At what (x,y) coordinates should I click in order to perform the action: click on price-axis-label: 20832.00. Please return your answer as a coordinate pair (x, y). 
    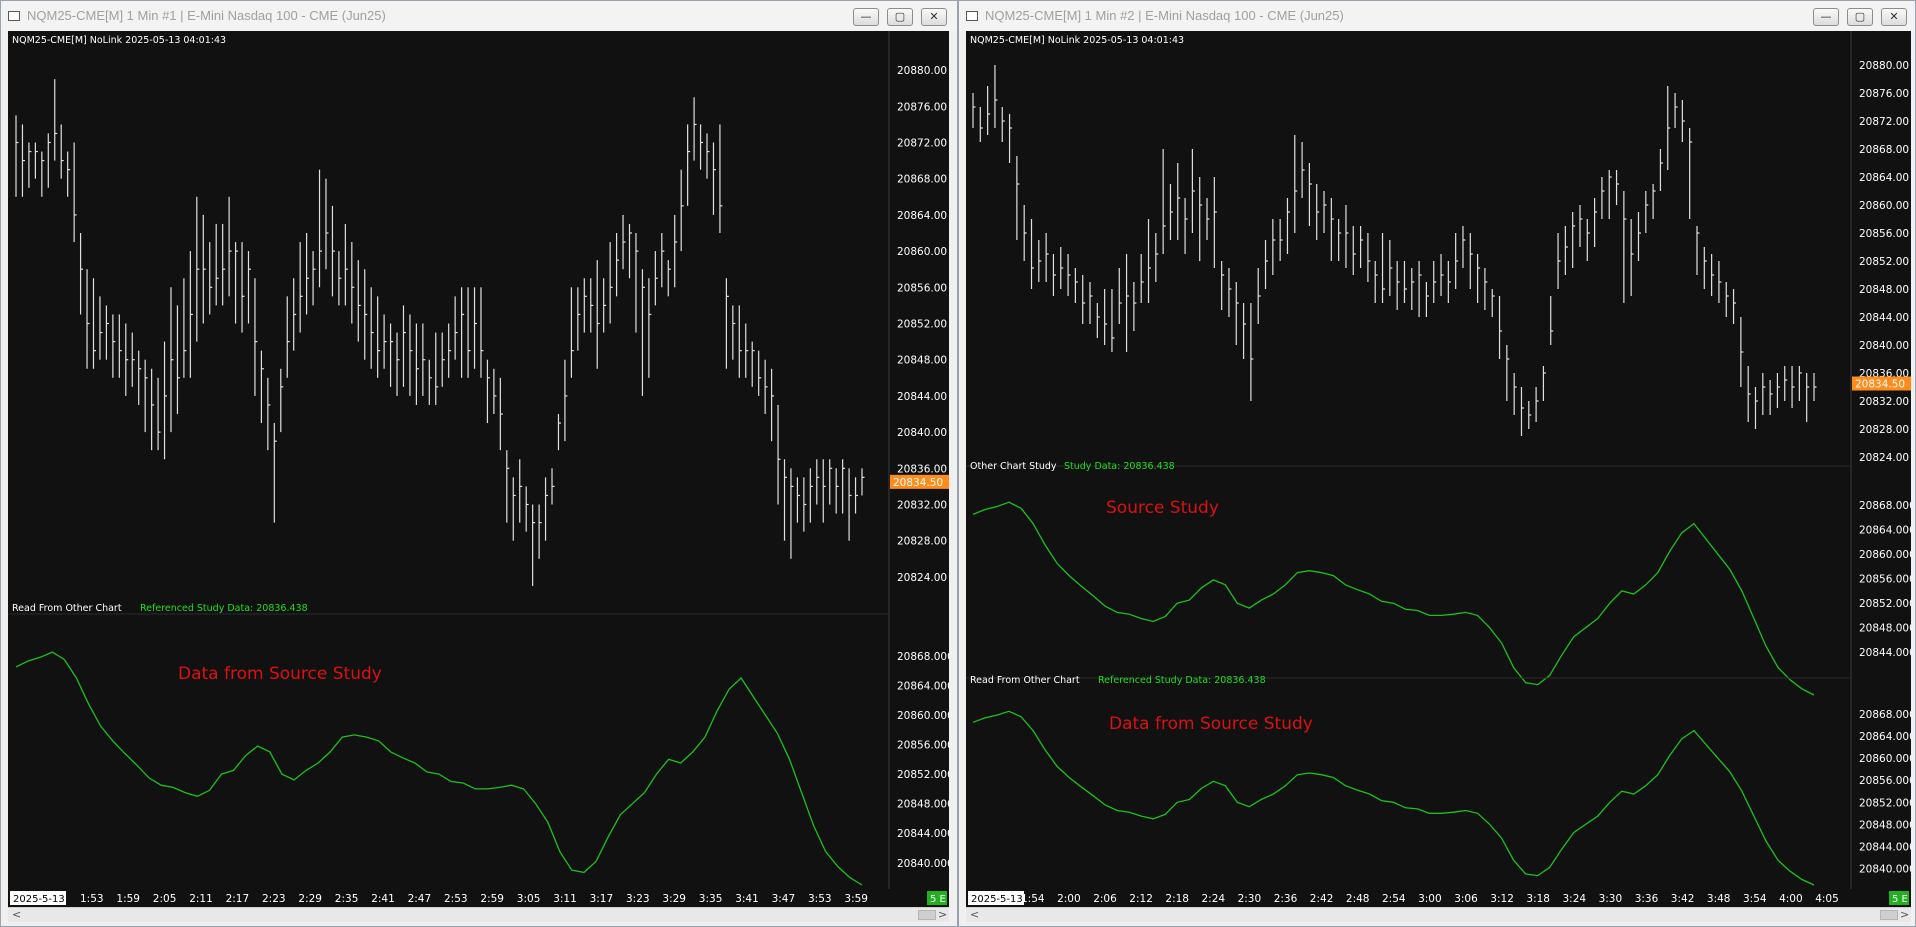
    Looking at the image, I should click on (922, 506).